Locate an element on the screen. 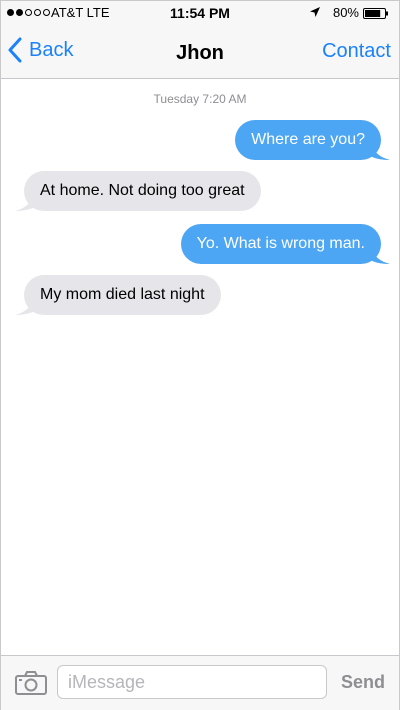 This screenshot has width=400, height=710. chevron-left-icon is located at coordinates (15, 50).